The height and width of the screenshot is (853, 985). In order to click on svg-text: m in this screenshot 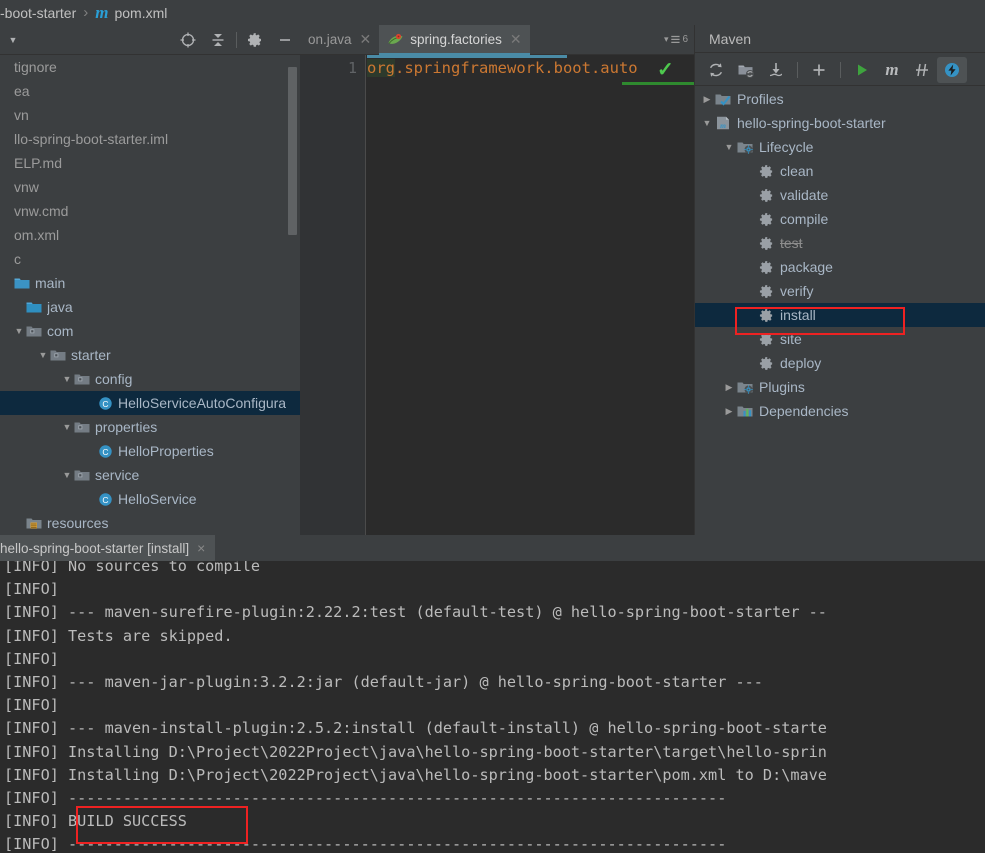, I will do `click(723, 125)`.